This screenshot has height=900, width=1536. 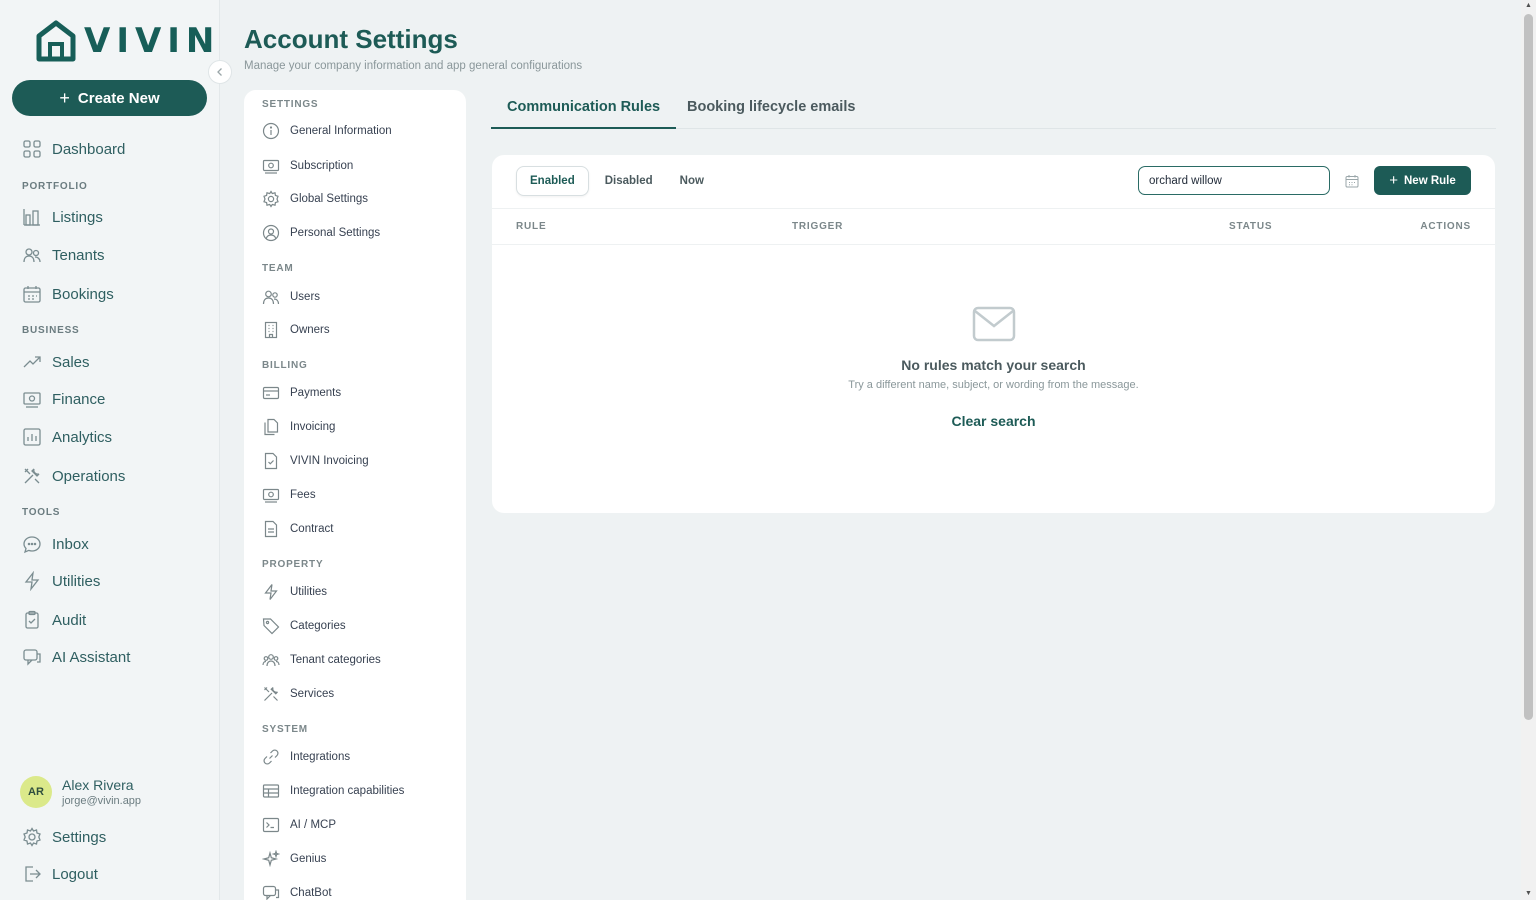 I want to click on tab-communication-rules: Communication Rules, so click(x=584, y=114).